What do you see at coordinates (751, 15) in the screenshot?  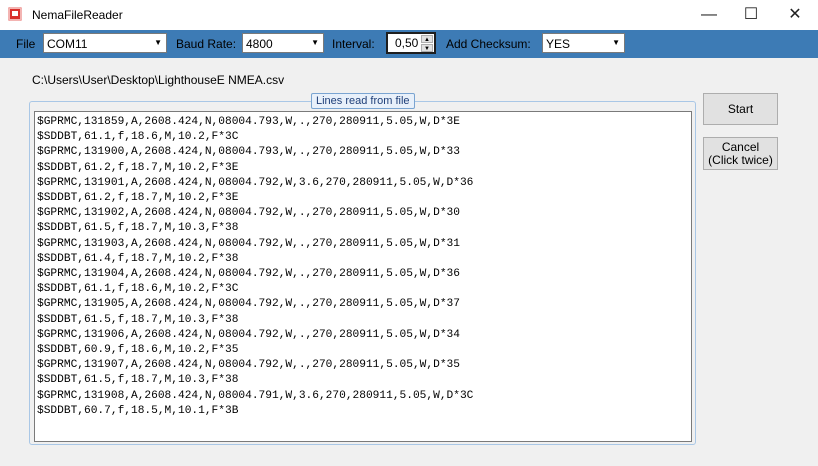 I see `maximize-button: ☐` at bounding box center [751, 15].